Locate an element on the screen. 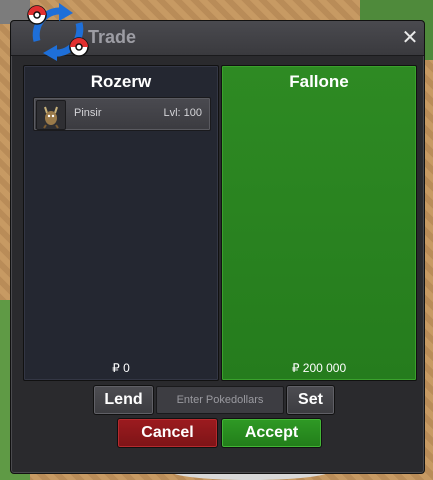 The height and width of the screenshot is (480, 433). window-title: Trade is located at coordinates (112, 37).